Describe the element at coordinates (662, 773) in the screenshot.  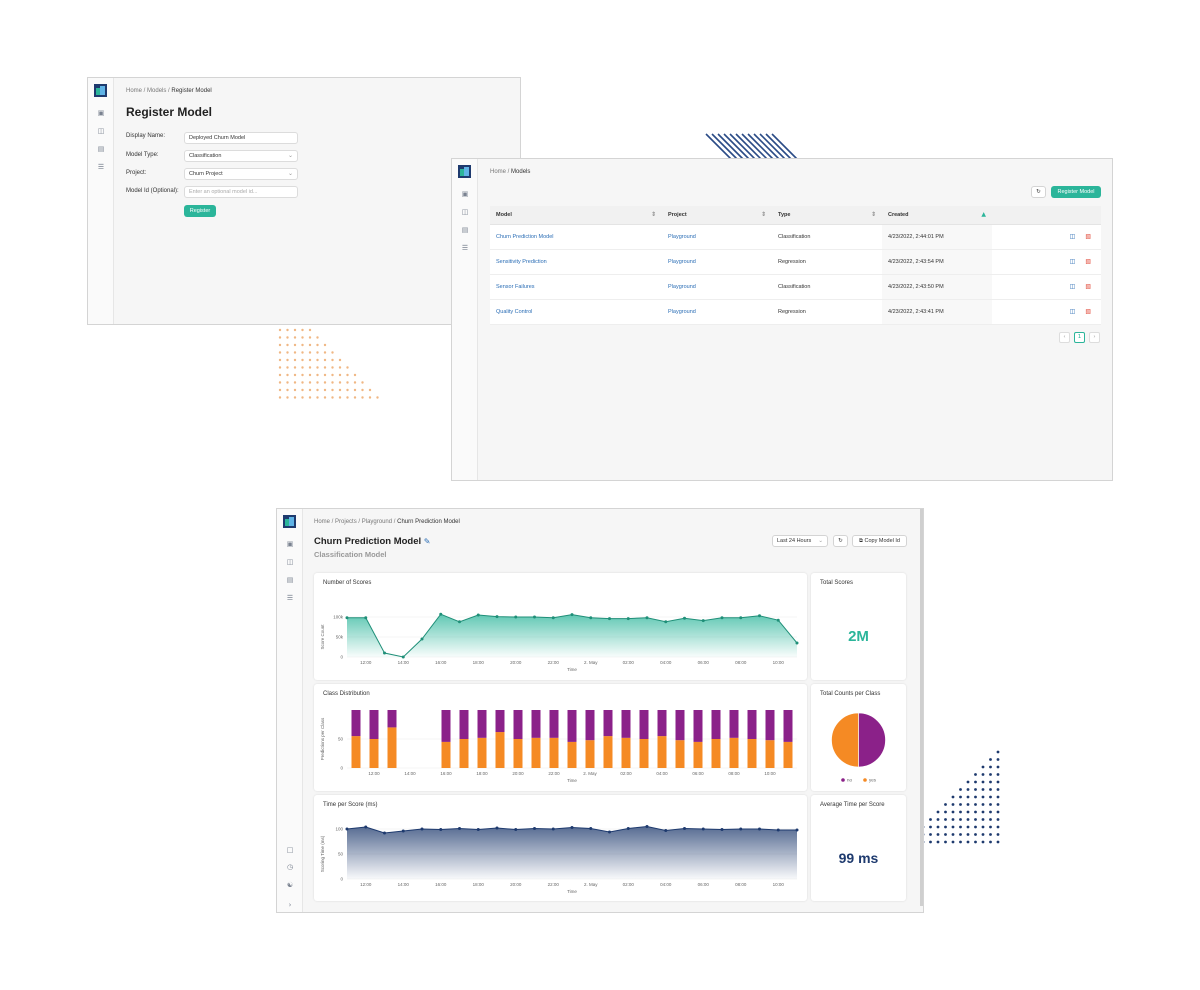
I see `x-tick-label: 04:00` at that location.